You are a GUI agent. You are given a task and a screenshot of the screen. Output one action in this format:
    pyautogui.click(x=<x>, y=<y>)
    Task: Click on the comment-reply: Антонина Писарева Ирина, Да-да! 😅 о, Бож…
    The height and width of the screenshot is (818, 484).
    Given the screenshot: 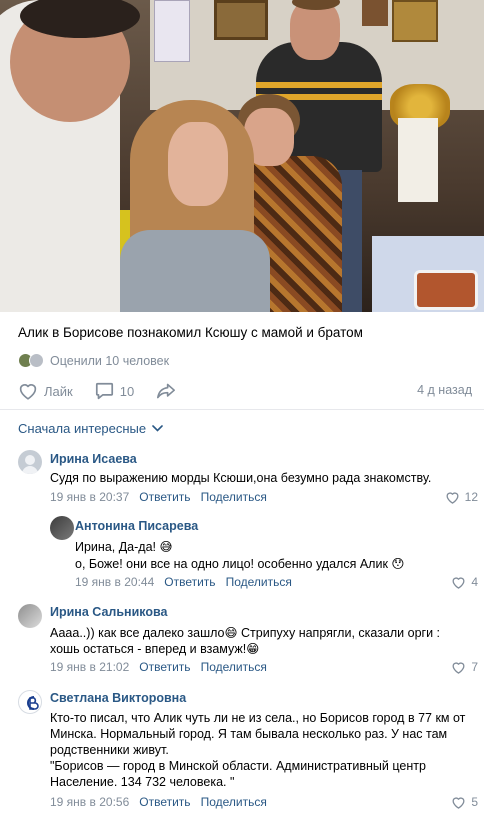 What is the action you would take?
    pyautogui.click(x=242, y=554)
    